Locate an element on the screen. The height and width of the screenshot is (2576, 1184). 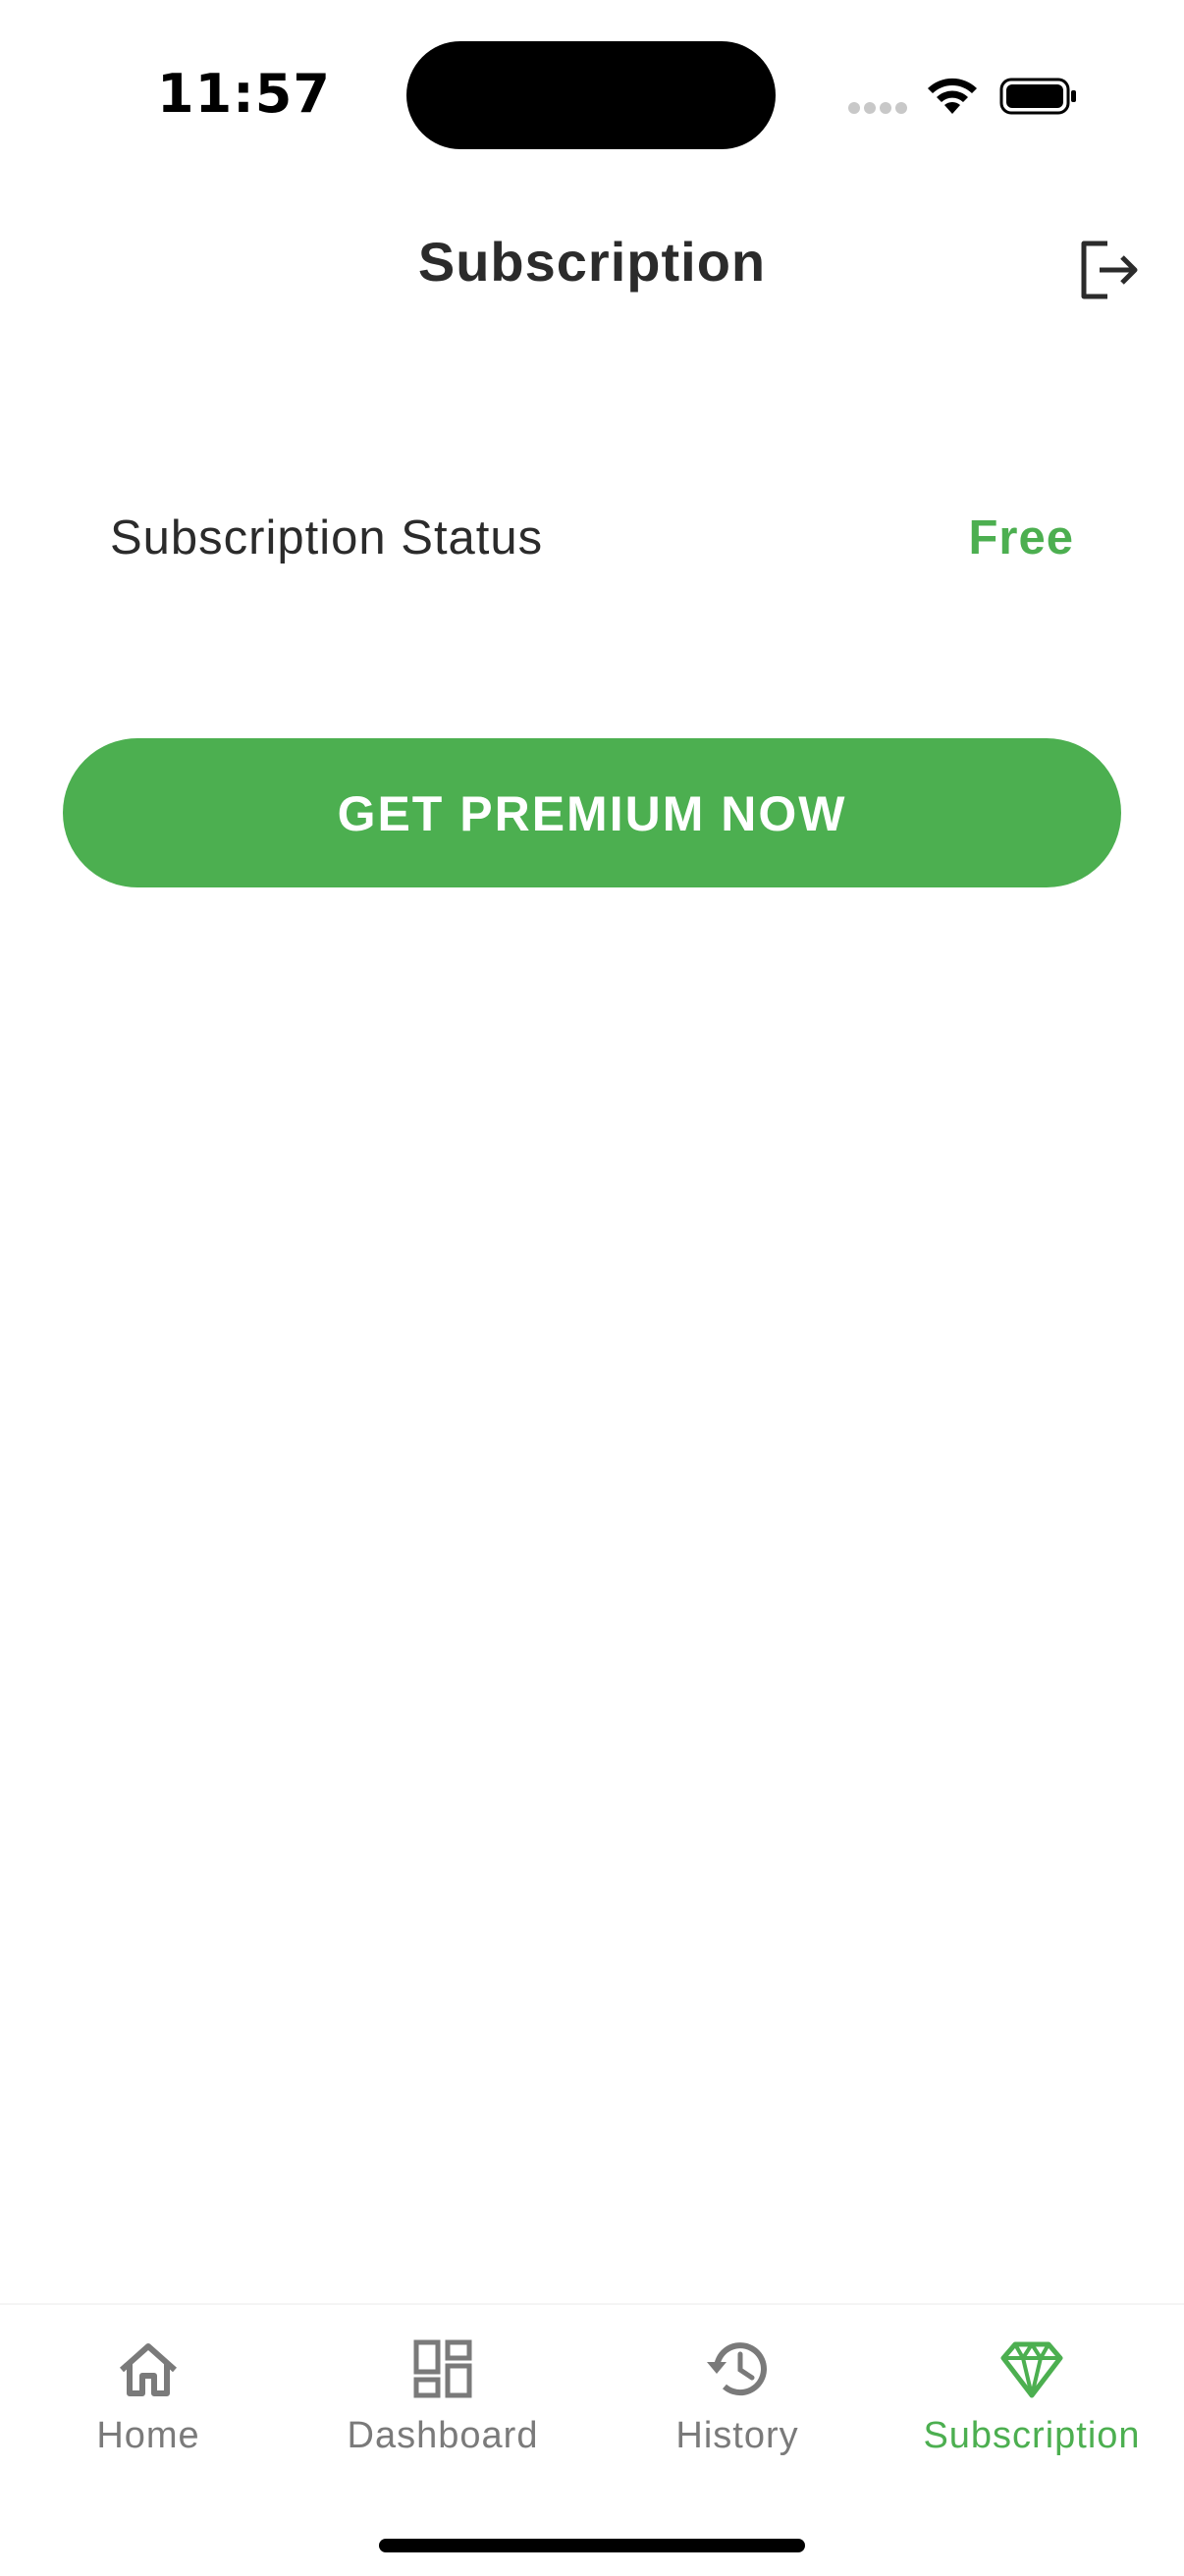
status-time: 11:57 is located at coordinates (244, 94).